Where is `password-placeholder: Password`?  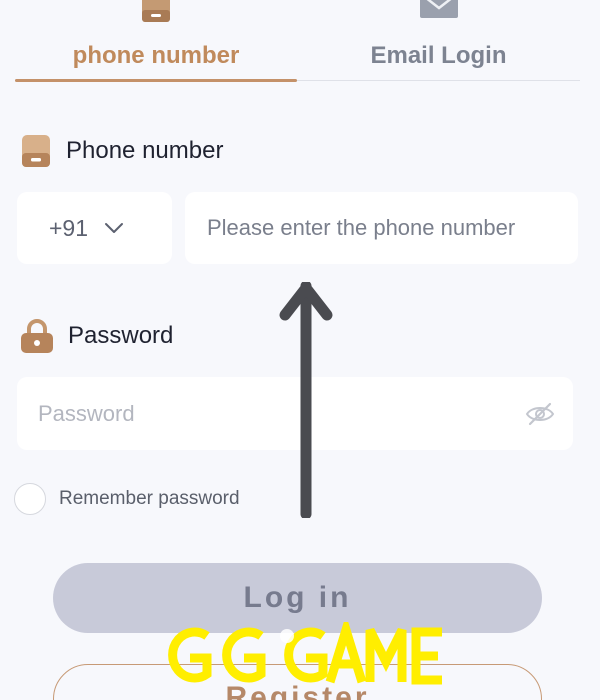
password-placeholder: Password is located at coordinates (86, 413).